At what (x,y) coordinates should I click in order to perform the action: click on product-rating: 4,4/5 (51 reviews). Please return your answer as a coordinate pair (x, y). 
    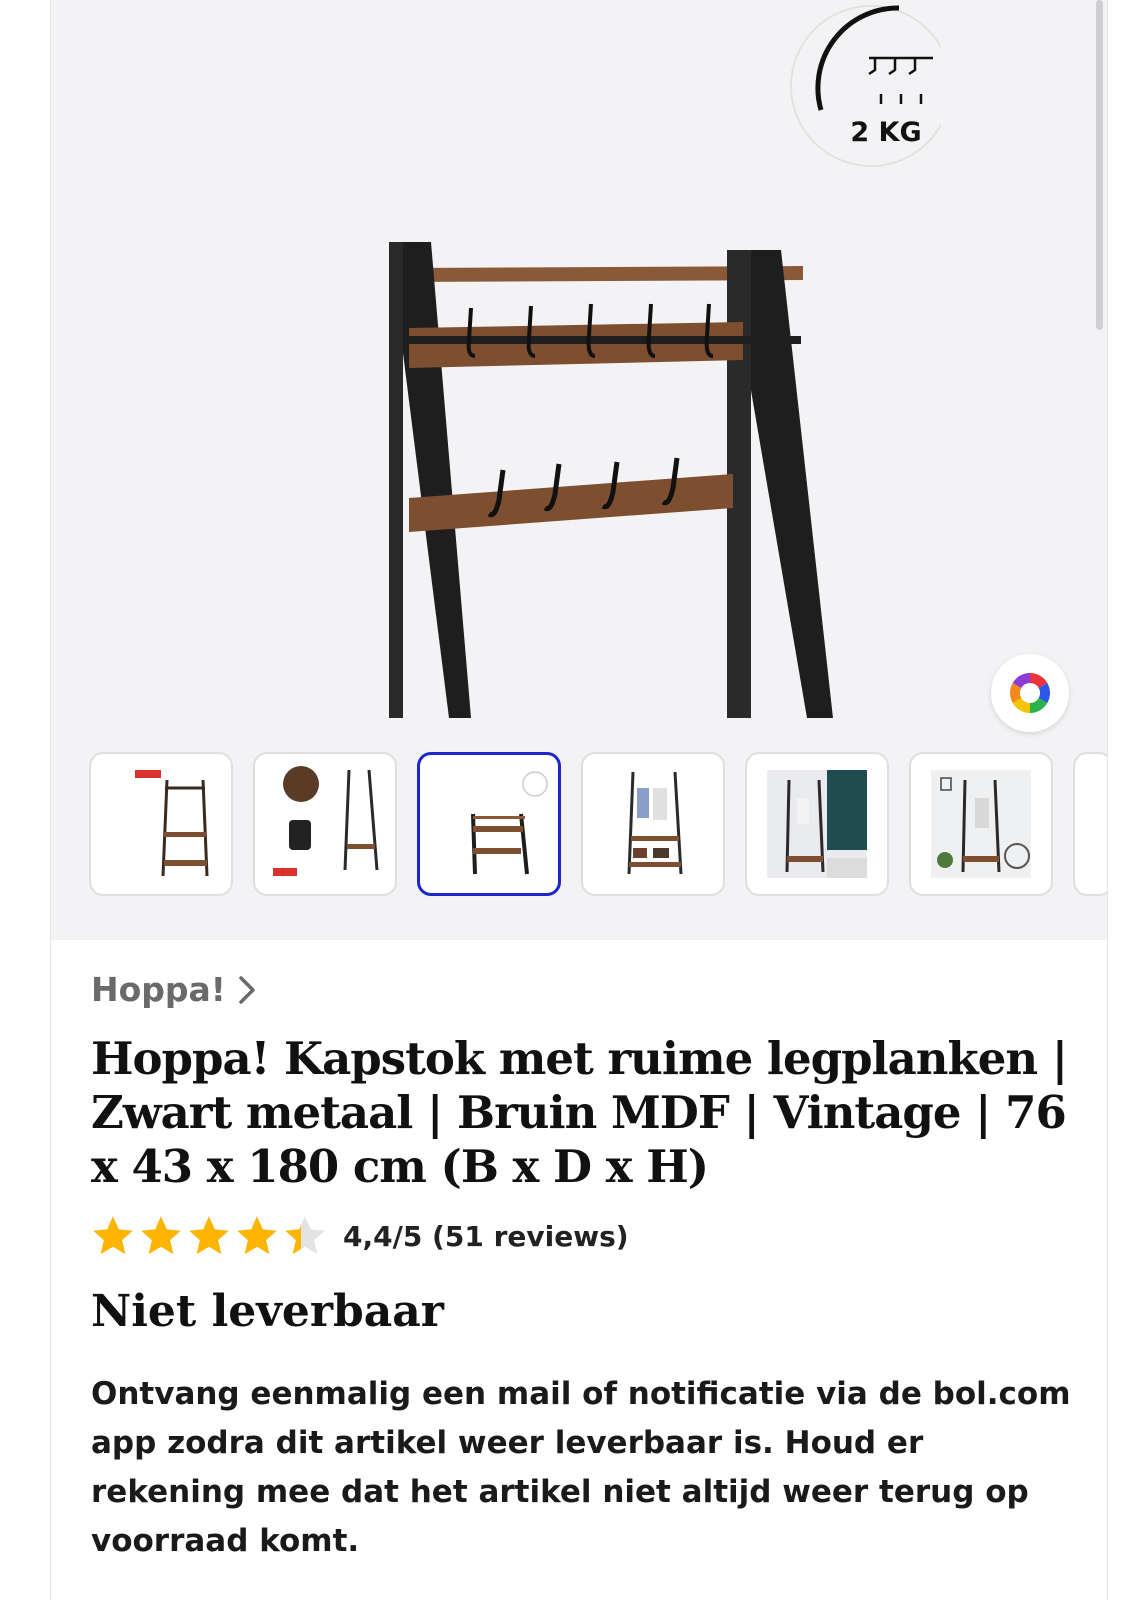
    Looking at the image, I should click on (360, 1236).